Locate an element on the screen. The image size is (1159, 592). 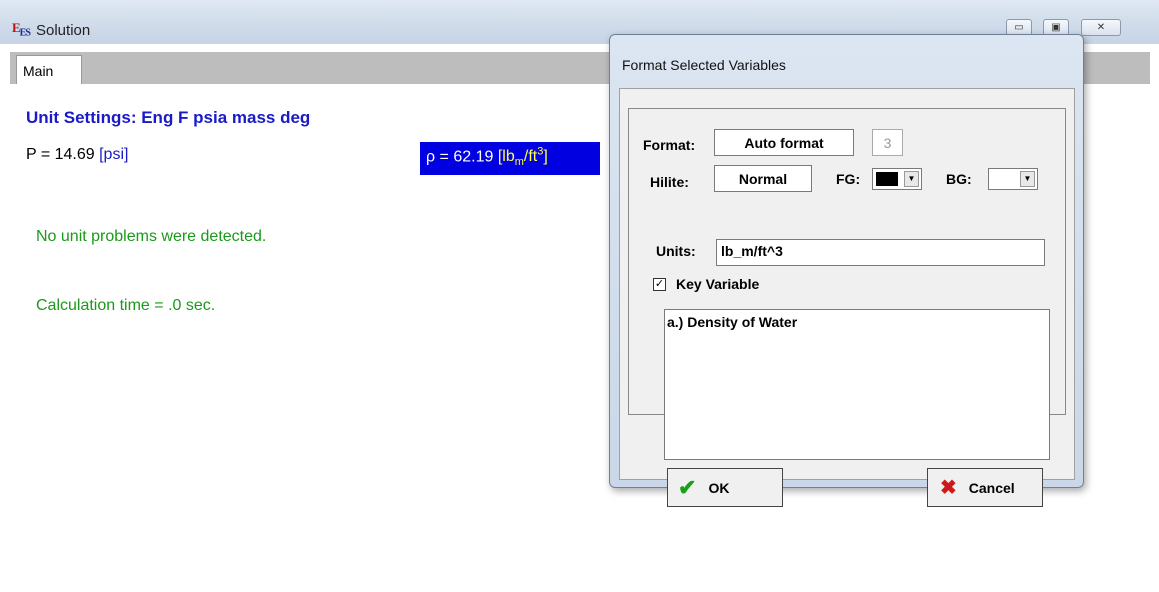
description-textarea: a.) Density of Water is located at coordinates (857, 384).